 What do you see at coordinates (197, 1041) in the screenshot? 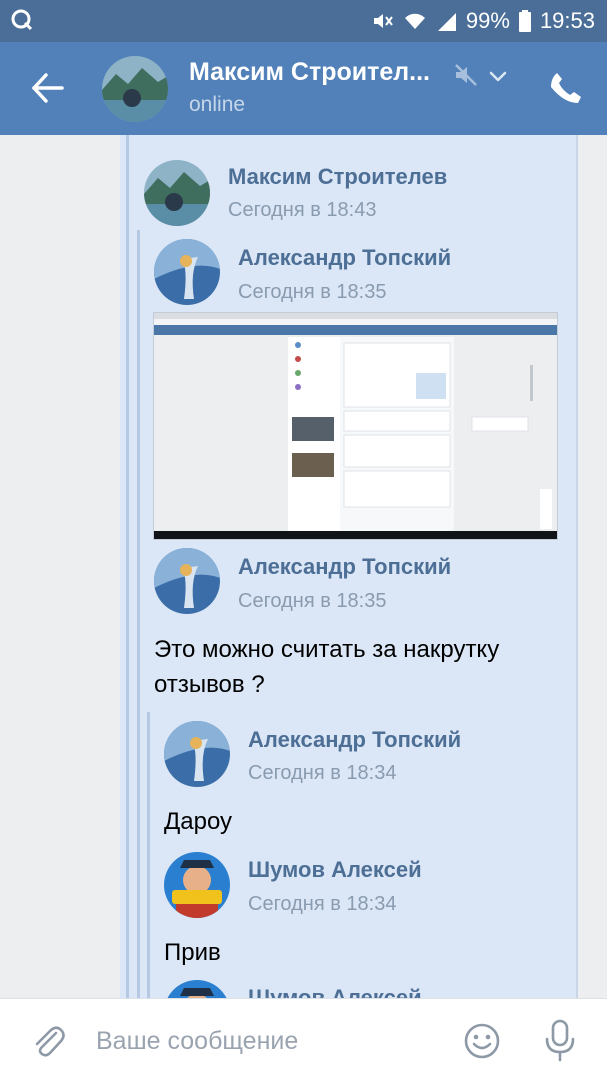
I see `message-input: Ваше сообщение` at bounding box center [197, 1041].